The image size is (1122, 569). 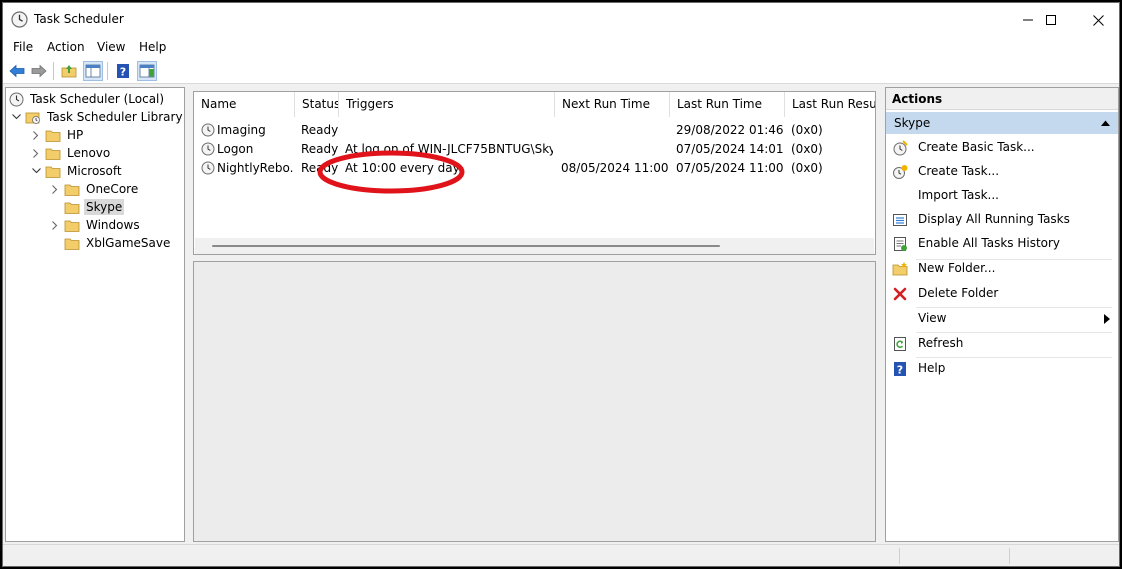 I want to click on task-status: Ready, so click(x=320, y=130).